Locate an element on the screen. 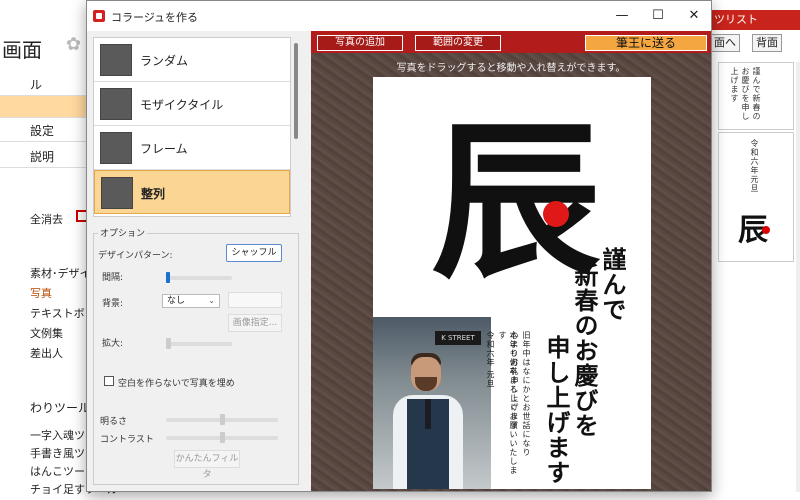 The width and height of the screenshot is (800, 500). bg-item-settings: 設定 is located at coordinates (46, 131).